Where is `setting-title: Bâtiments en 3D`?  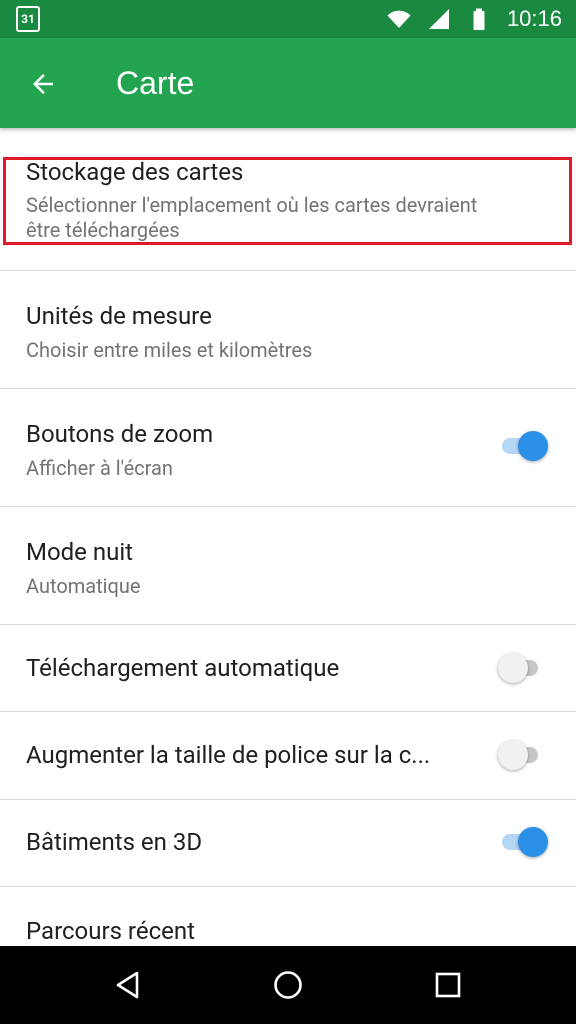
setting-title: Bâtiments en 3D is located at coordinates (114, 842).